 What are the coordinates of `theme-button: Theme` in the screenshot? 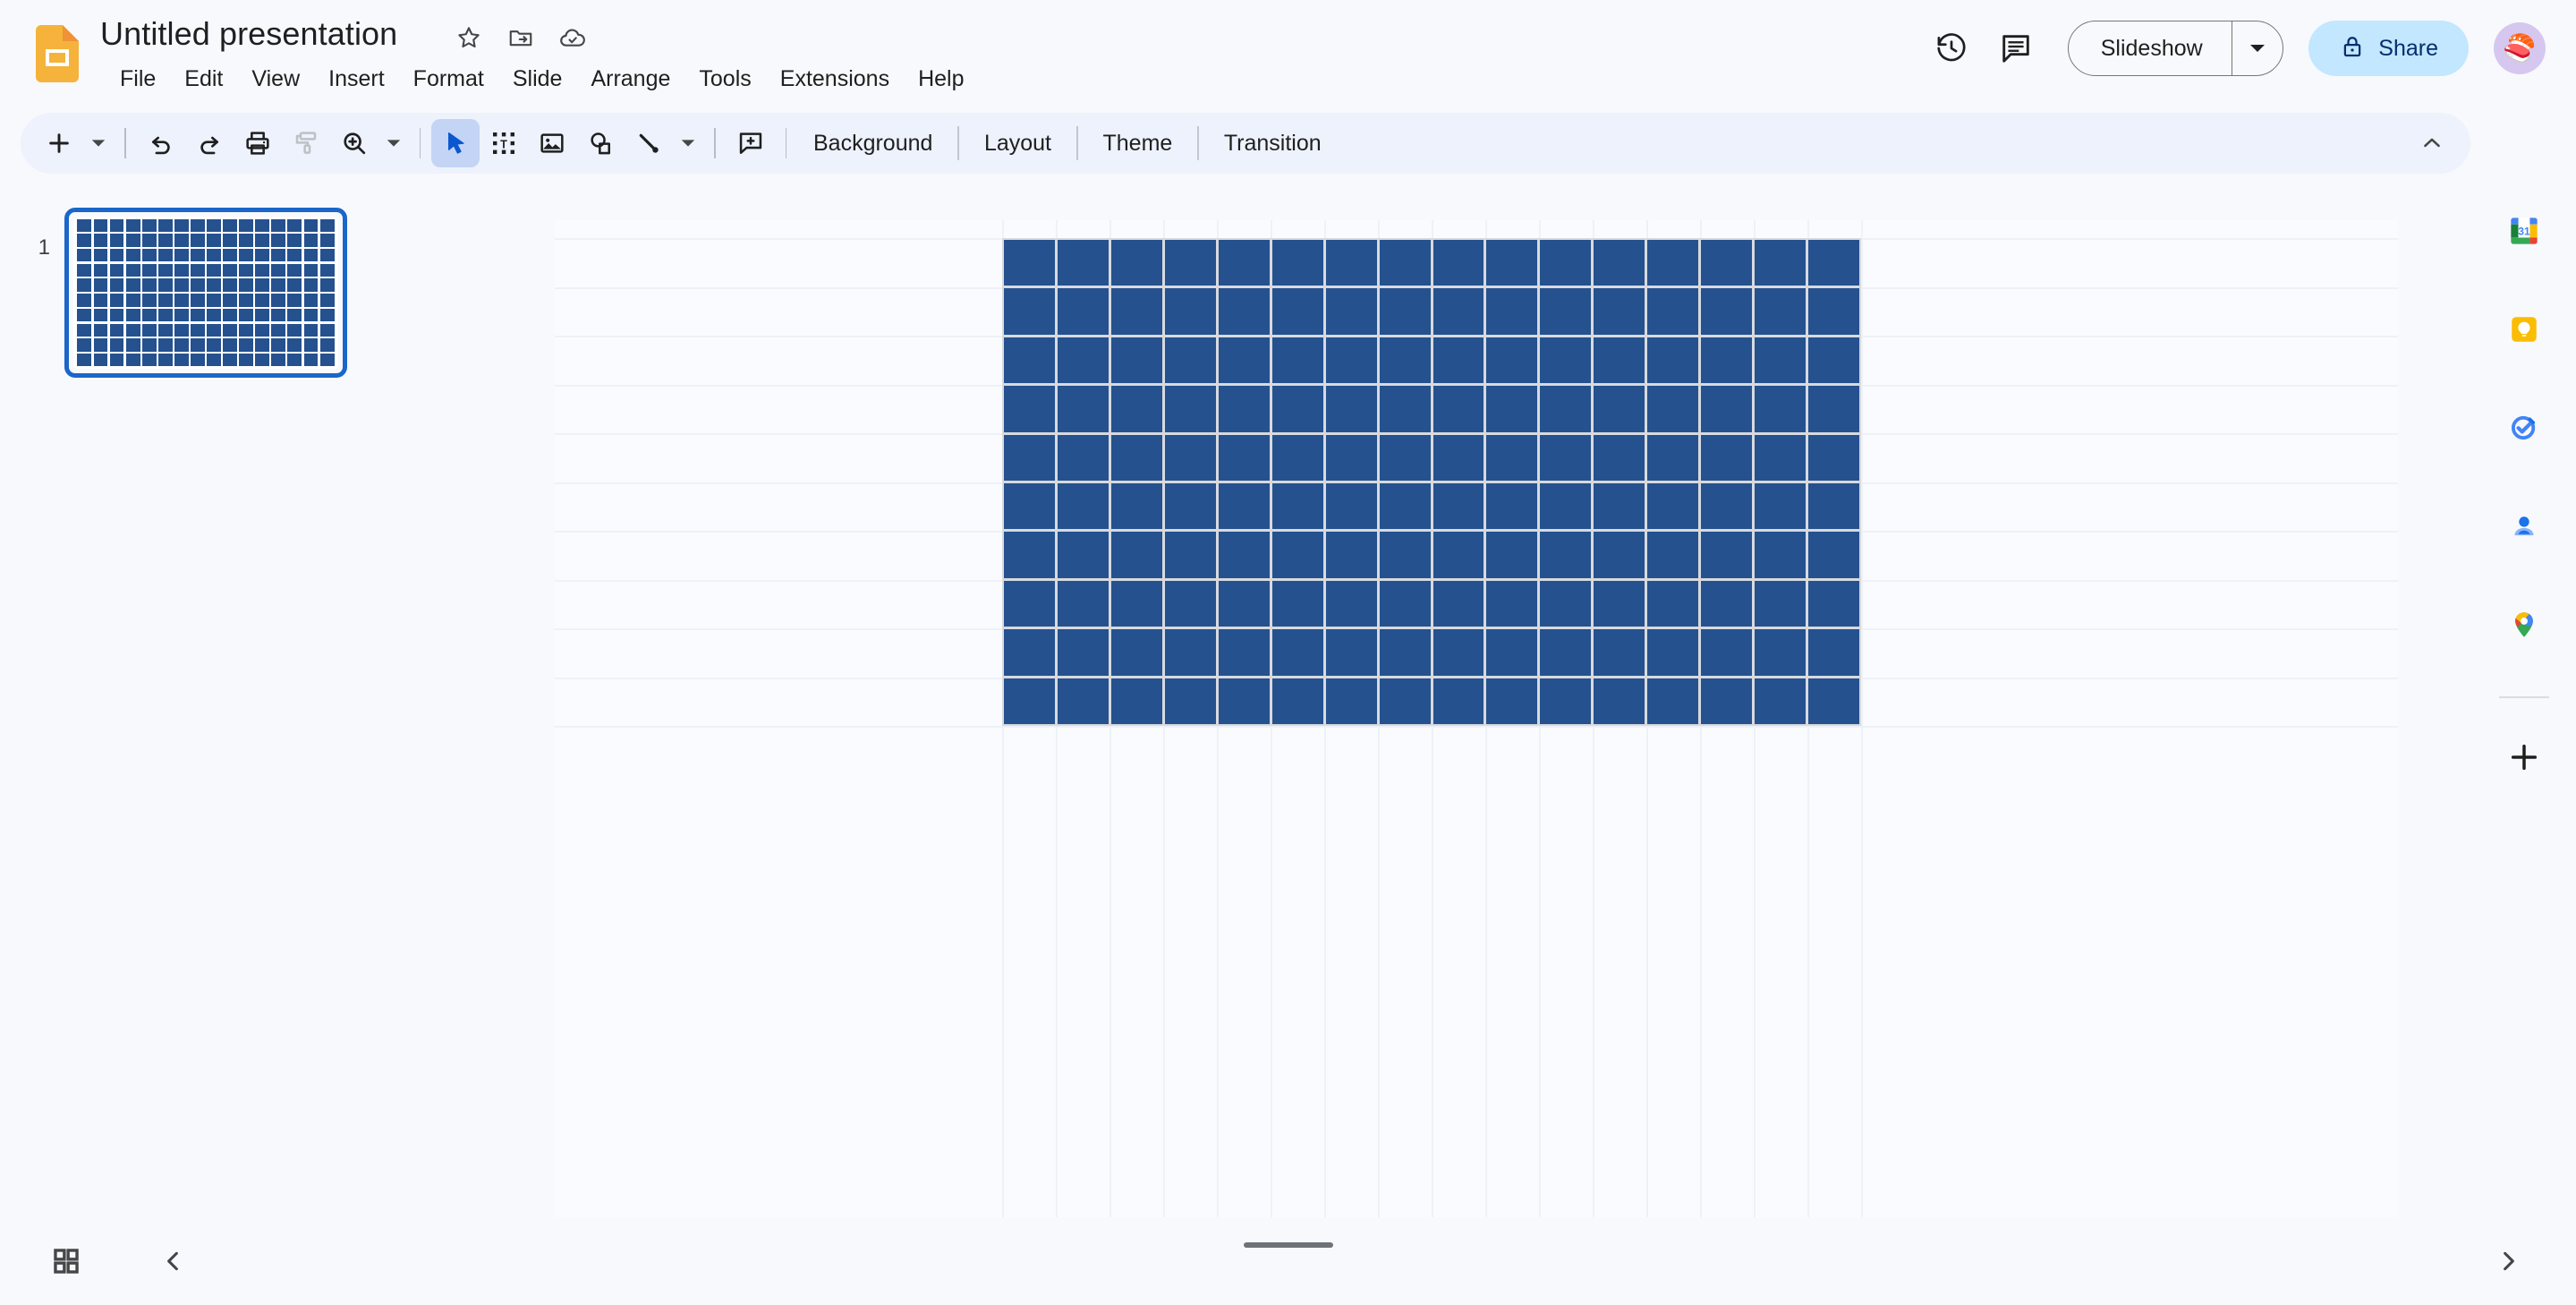 It's located at (1138, 143).